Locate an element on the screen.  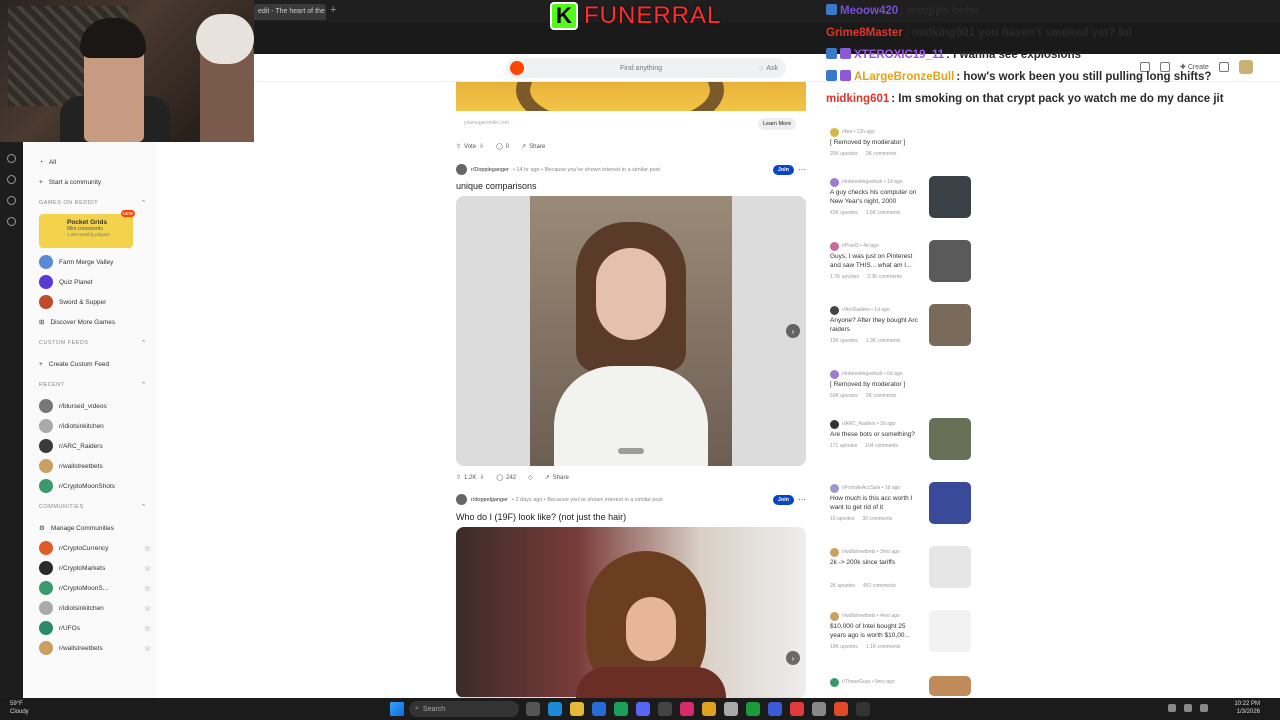
sidebar-item-community: r/CryptoMarkets ☆ is located at coordinates (95, 568).